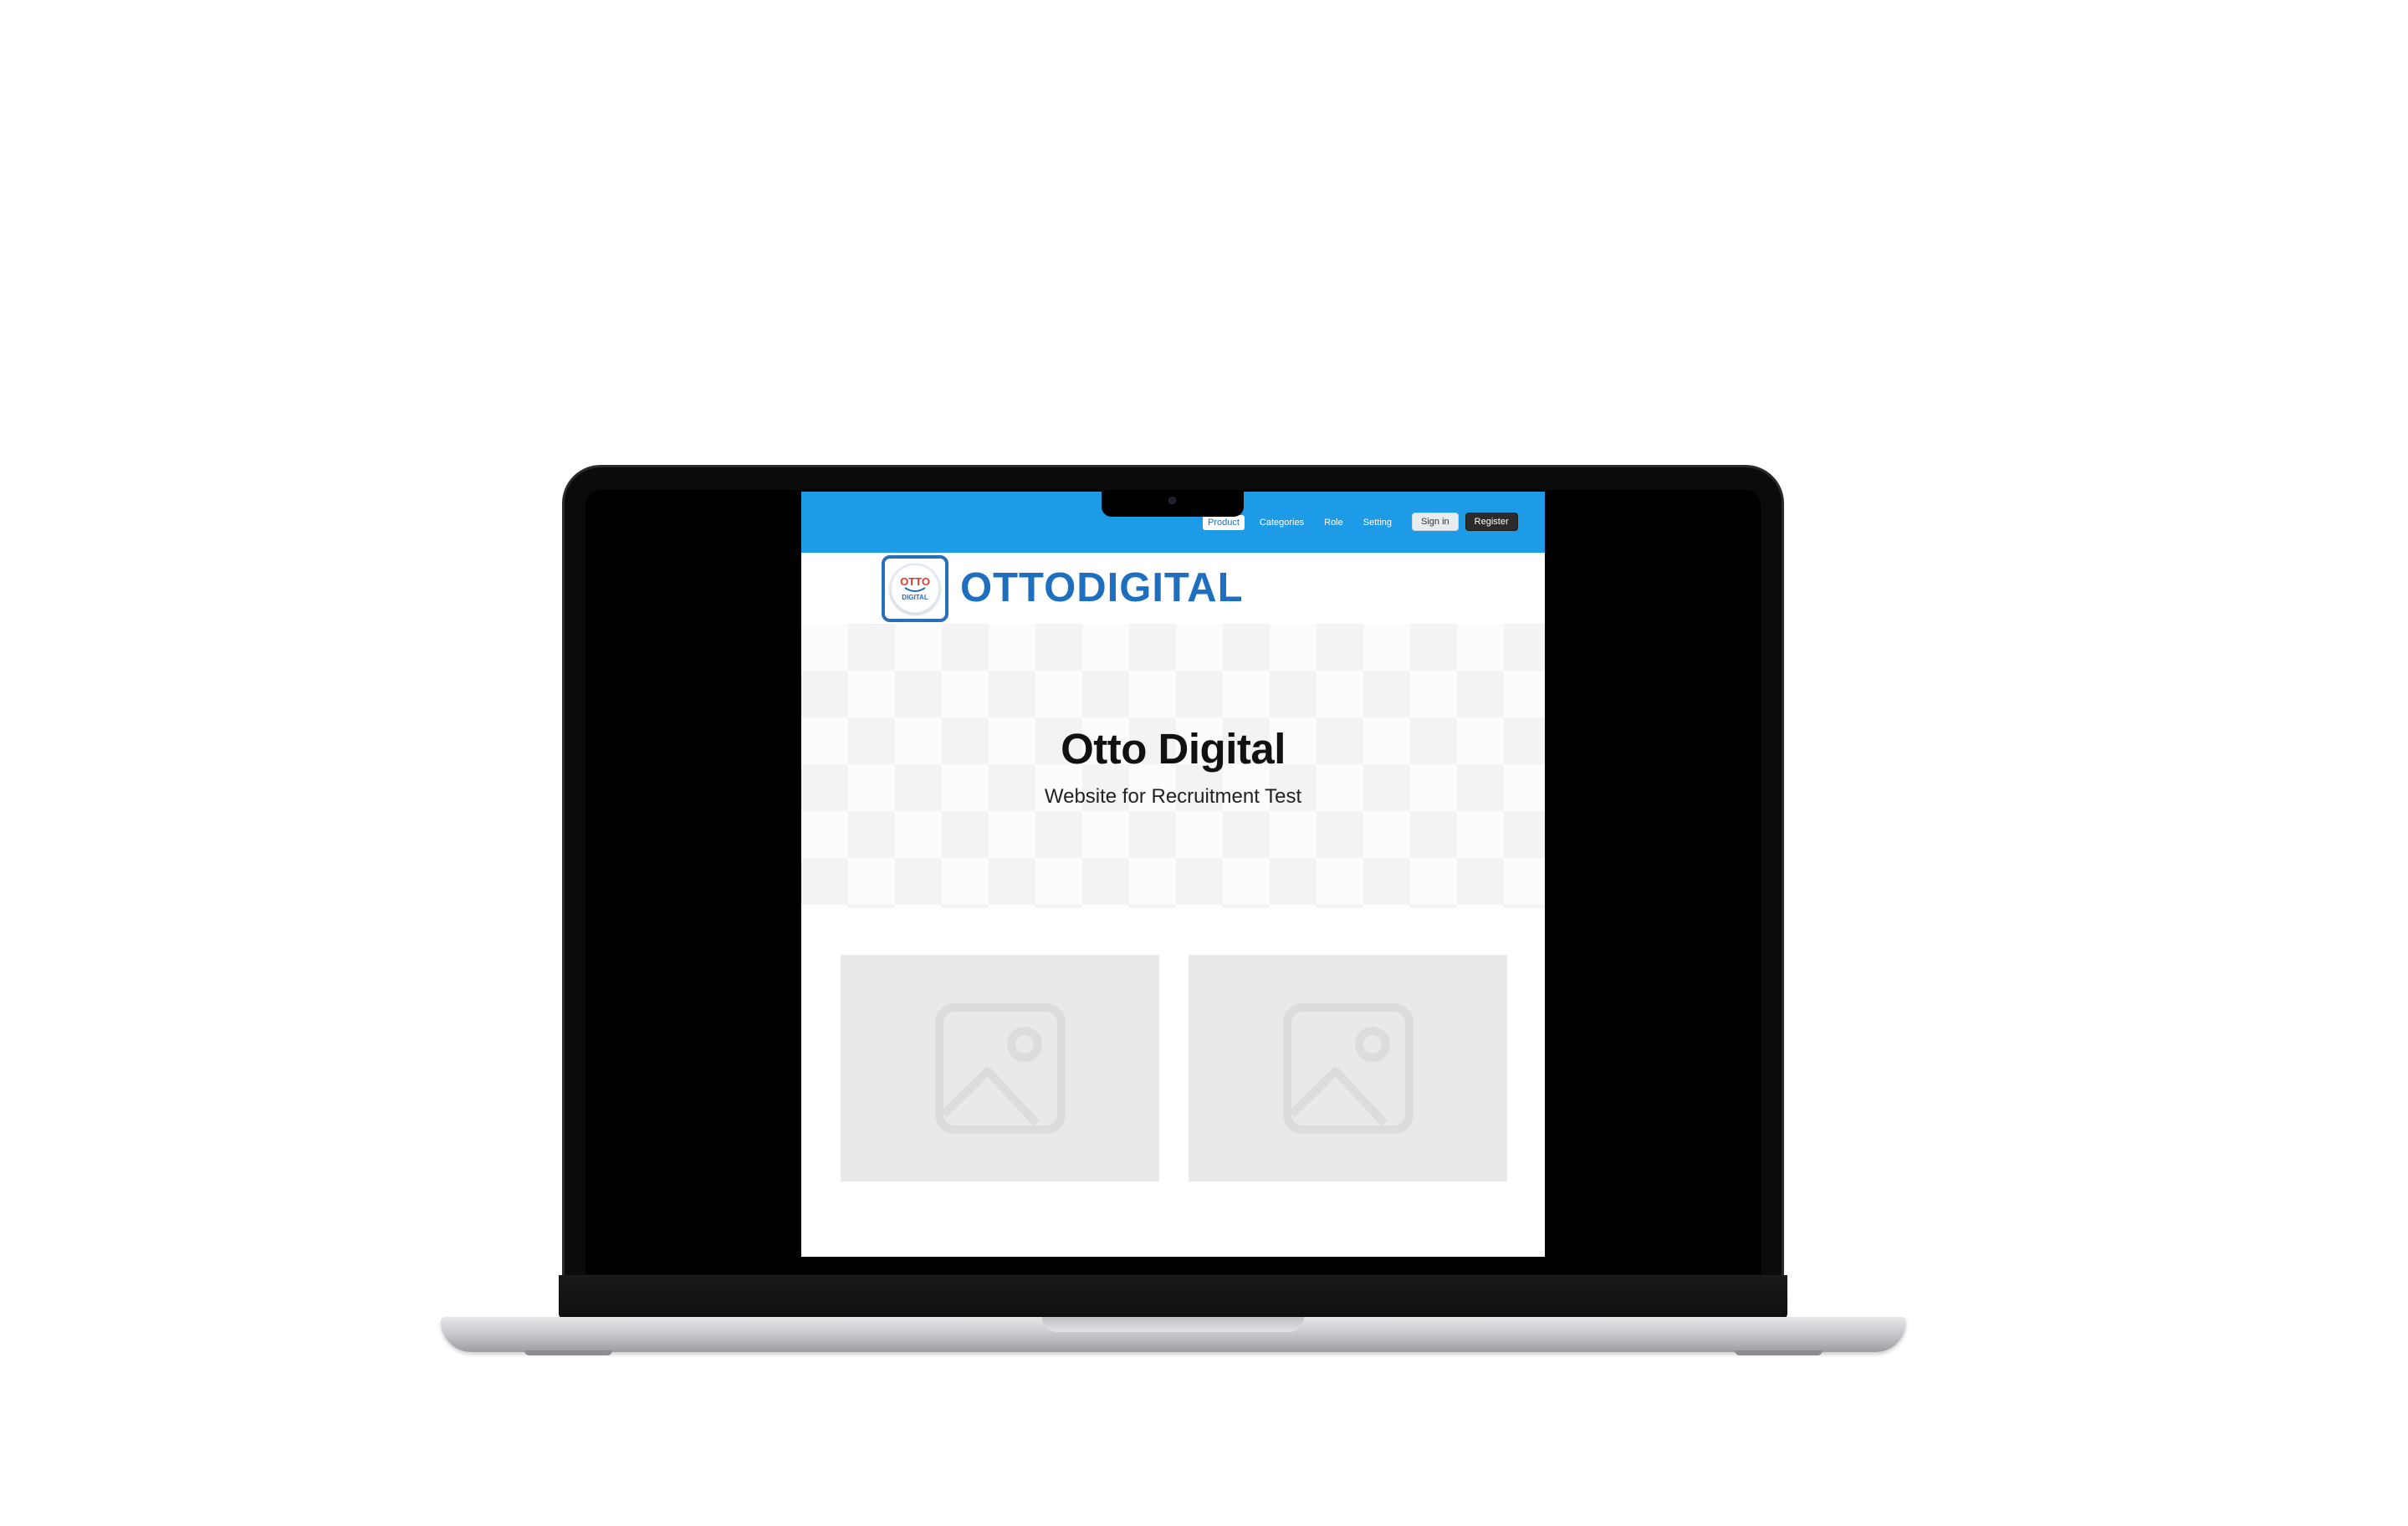 The image size is (2408, 1526). What do you see at coordinates (1173, 749) in the screenshot?
I see `hero-title: Otto Digital` at bounding box center [1173, 749].